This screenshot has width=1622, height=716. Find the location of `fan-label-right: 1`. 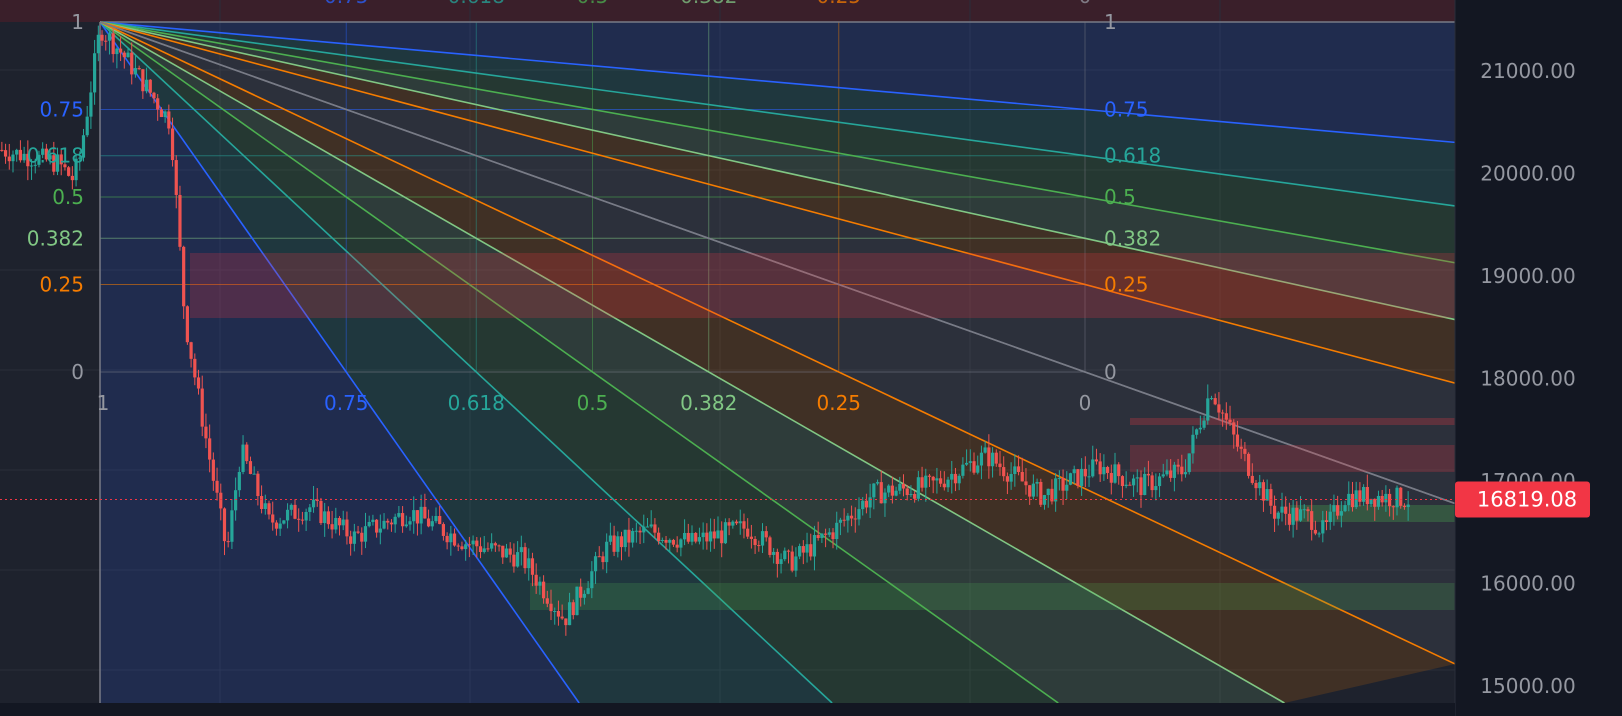

fan-label-right: 1 is located at coordinates (1110, 22).